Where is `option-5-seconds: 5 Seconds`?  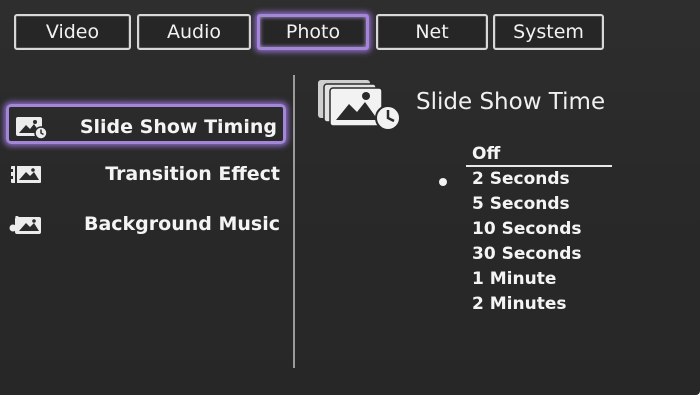
option-5-seconds: 5 Seconds is located at coordinates (547, 204).